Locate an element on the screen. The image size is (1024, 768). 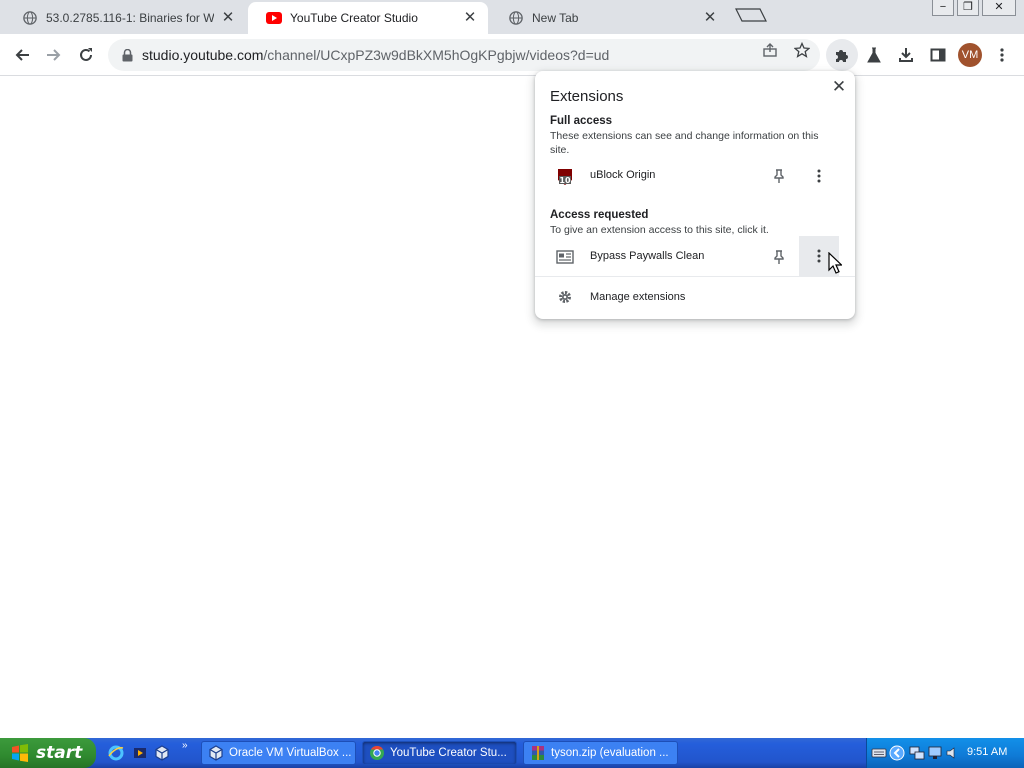
arrow-left-icon is located at coordinates (22, 55).